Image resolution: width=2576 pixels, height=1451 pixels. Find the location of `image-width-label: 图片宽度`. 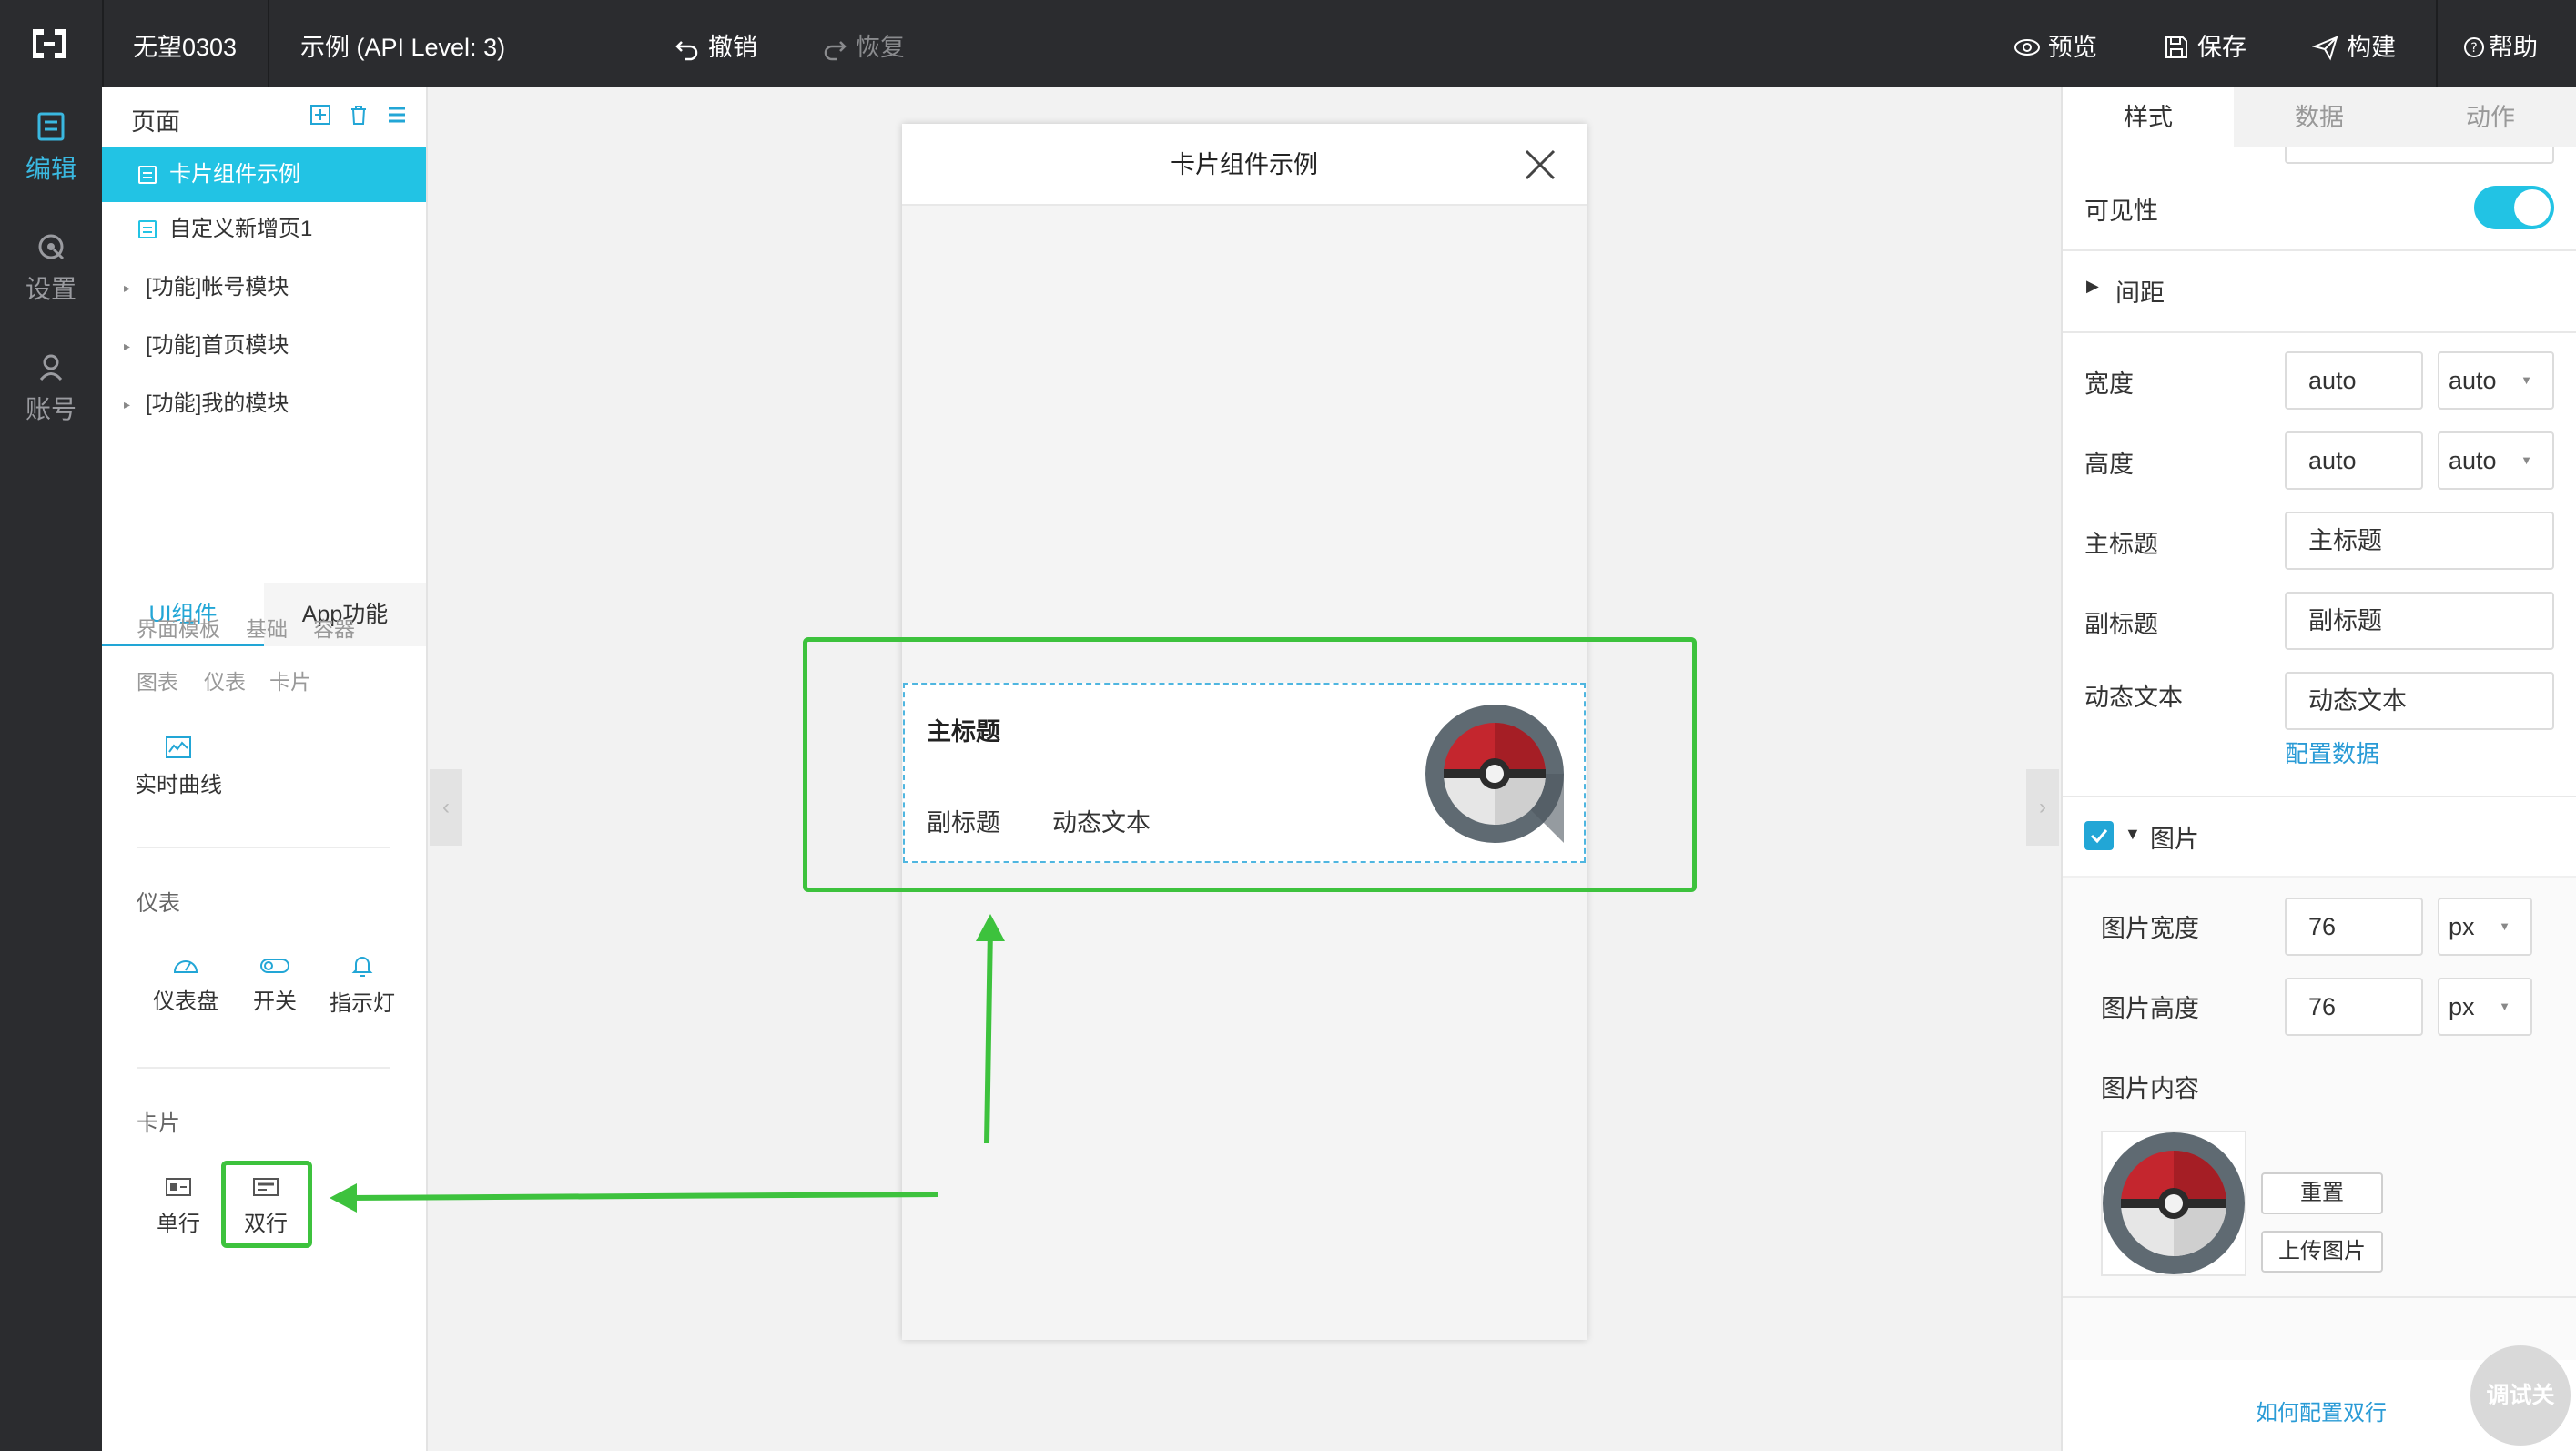

image-width-label: 图片宽度 is located at coordinates (2150, 928).